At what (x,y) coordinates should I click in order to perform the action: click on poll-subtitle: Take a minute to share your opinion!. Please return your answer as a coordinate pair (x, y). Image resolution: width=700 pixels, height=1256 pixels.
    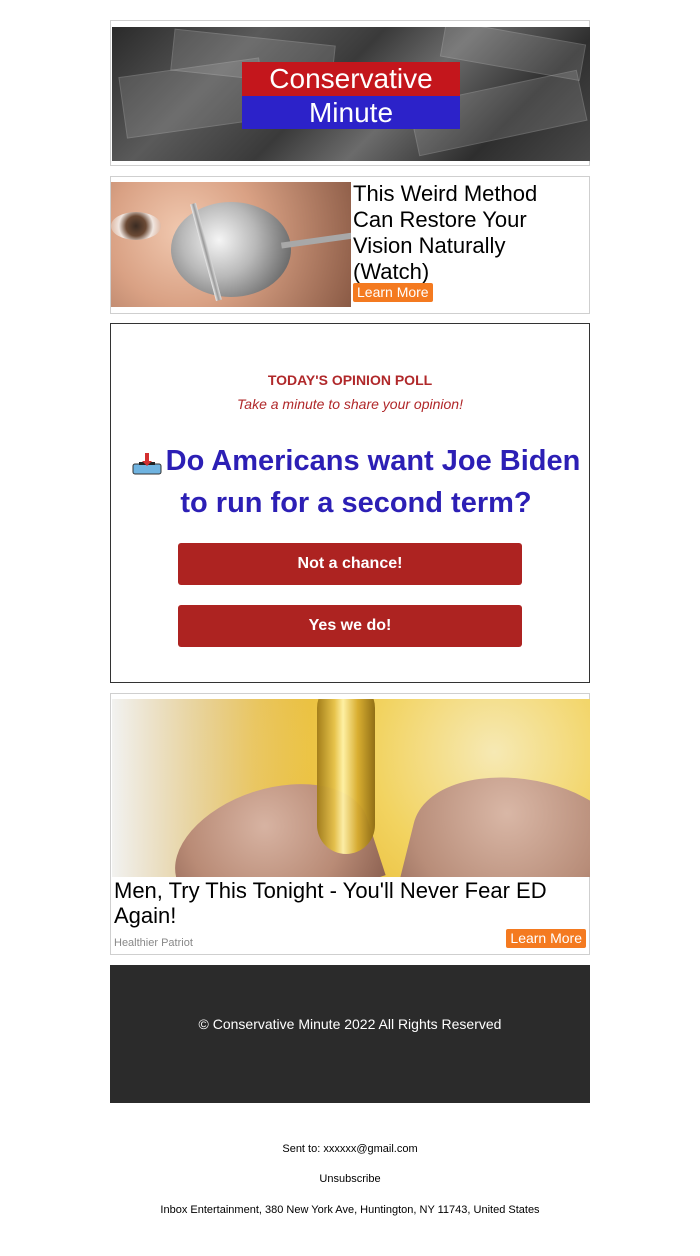
    Looking at the image, I should click on (350, 404).